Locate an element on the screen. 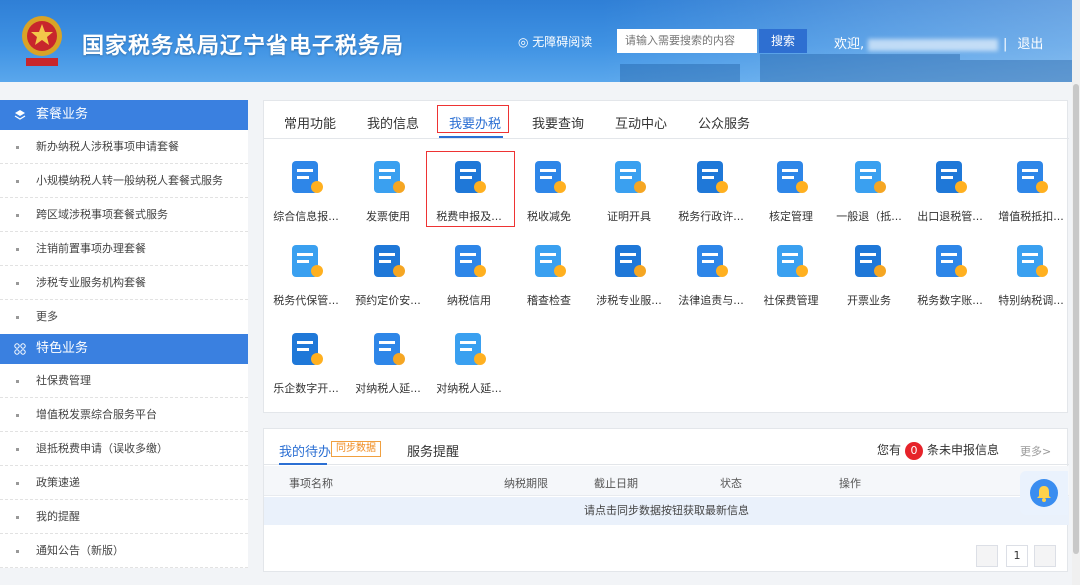  todo-tab-bar: 我的待办 同步数据 服务提醒 您有 0 条未申报信息 更多> is located at coordinates (666, 447).